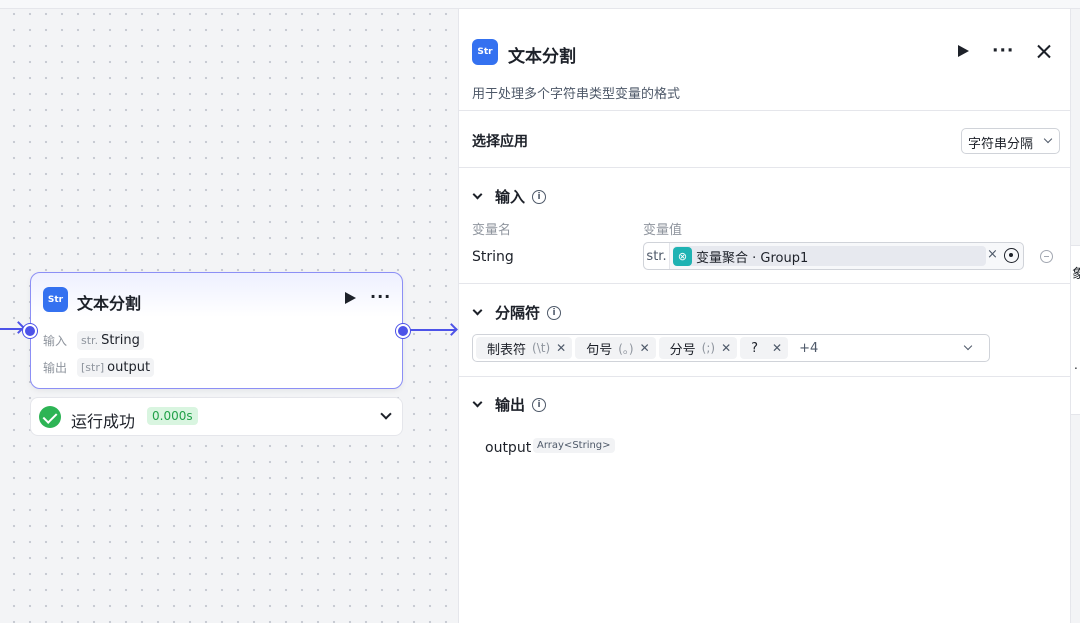 The width and height of the screenshot is (1080, 623). What do you see at coordinates (1075, 330) in the screenshot?
I see `background-panel-edge: 象 .` at bounding box center [1075, 330].